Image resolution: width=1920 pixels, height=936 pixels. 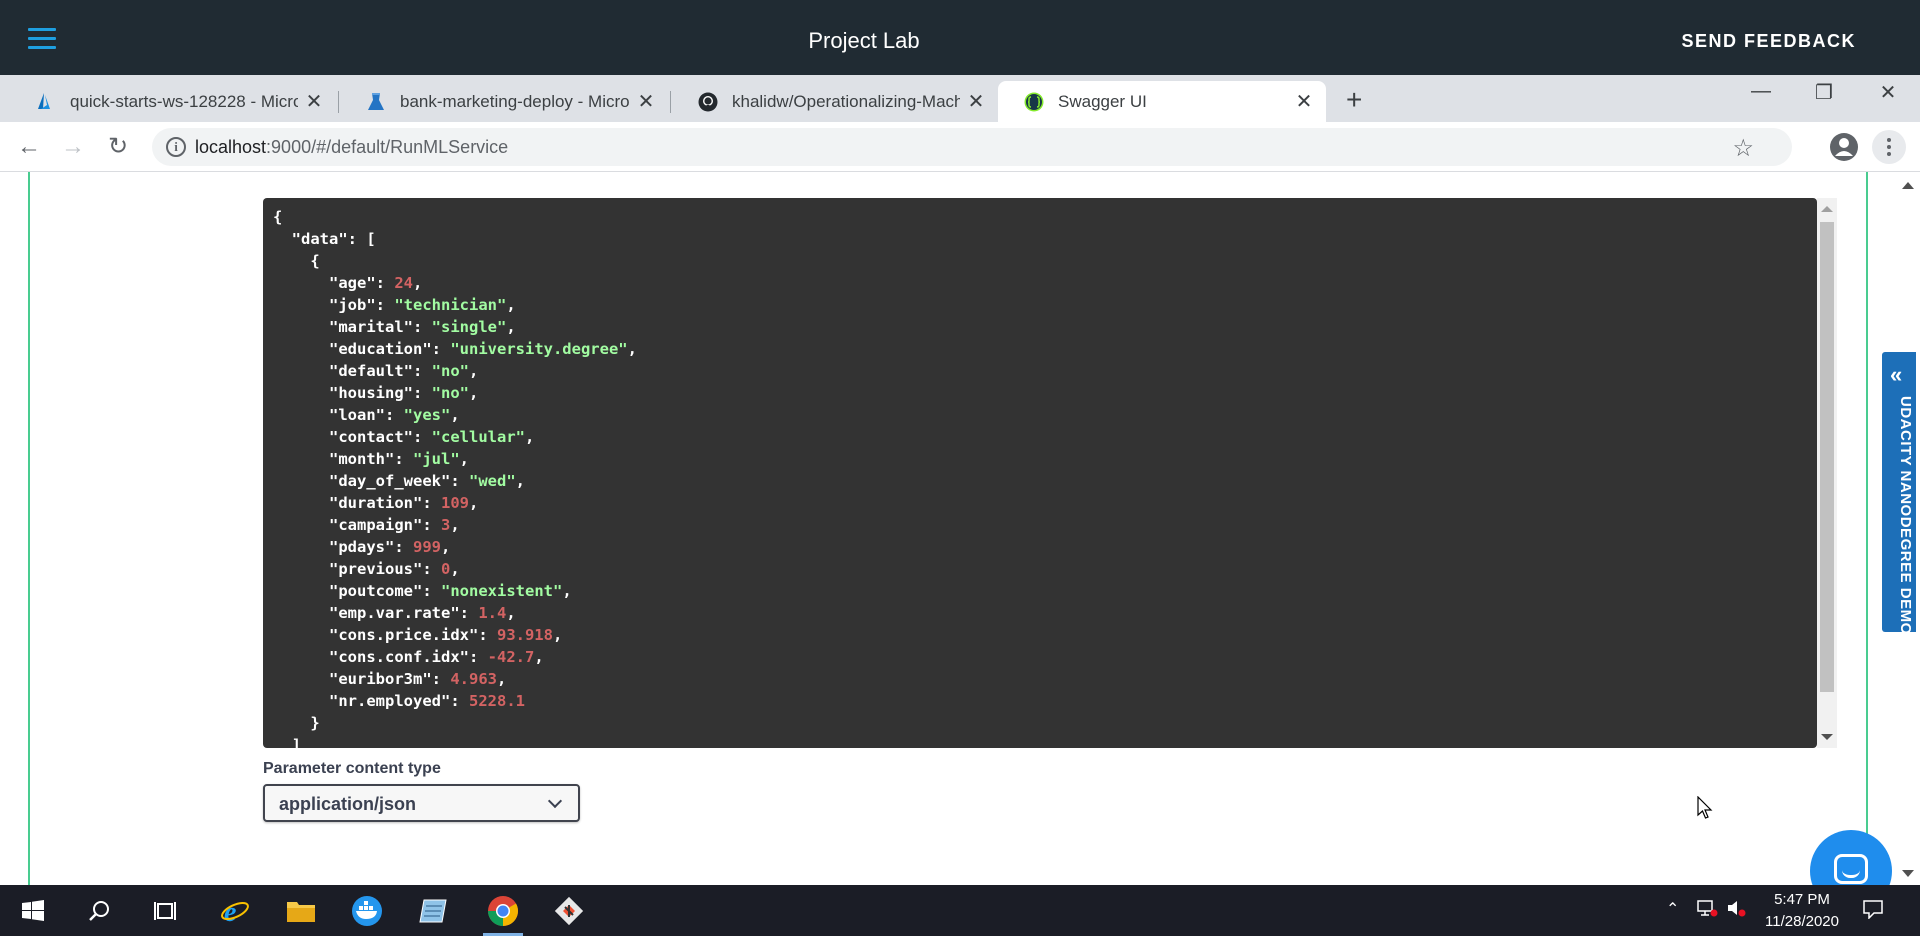 What do you see at coordinates (399, 459) in the screenshot?
I see `json-field-line: "month": "jul",` at bounding box center [399, 459].